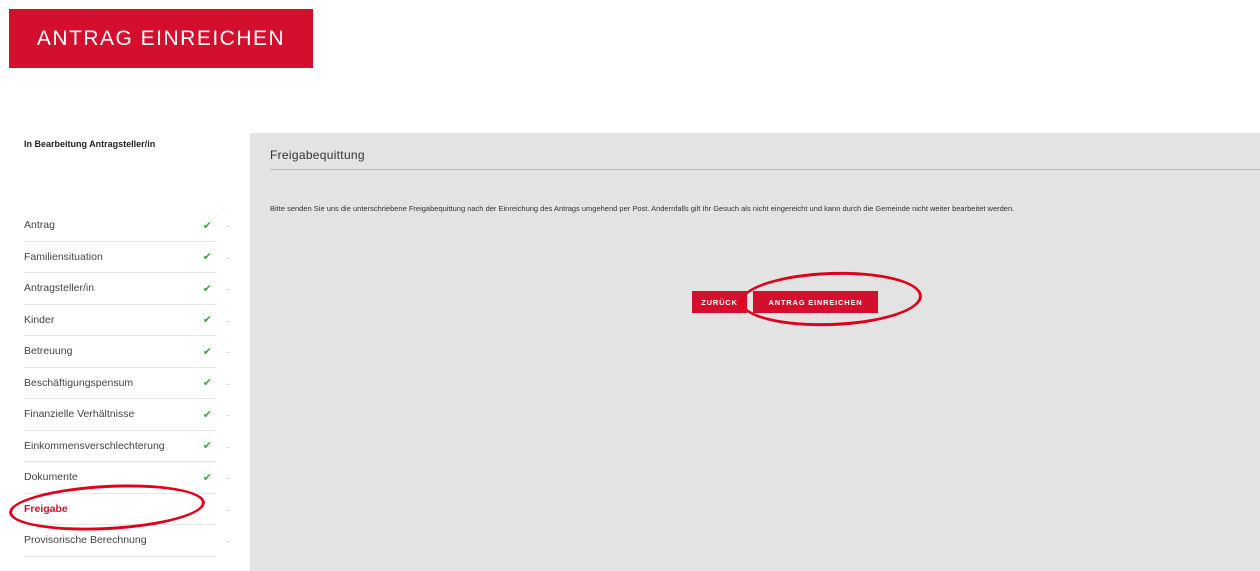 This screenshot has height=571, width=1260. What do you see at coordinates (79, 382) in the screenshot?
I see `sidebar-item-label: Beschäftigungspensum` at bounding box center [79, 382].